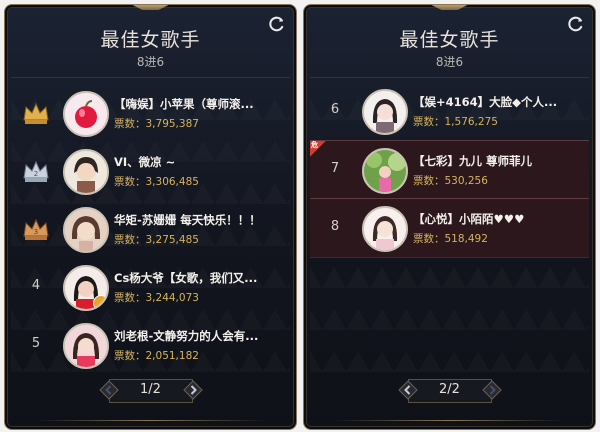  I want to click on entry-votes: 票数：1,576,275, so click(455, 122).